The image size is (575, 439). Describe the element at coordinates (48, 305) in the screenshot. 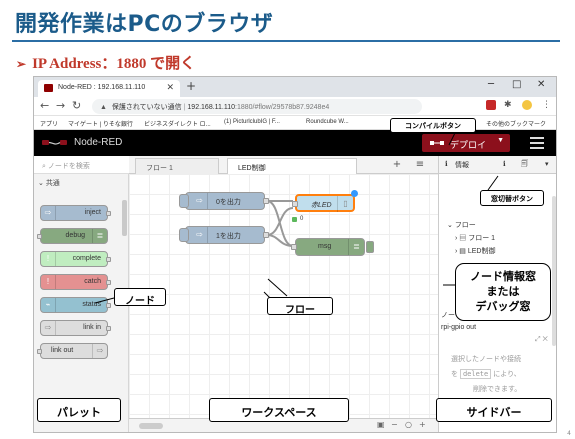

I see `pulse-icon: ⌁` at that location.